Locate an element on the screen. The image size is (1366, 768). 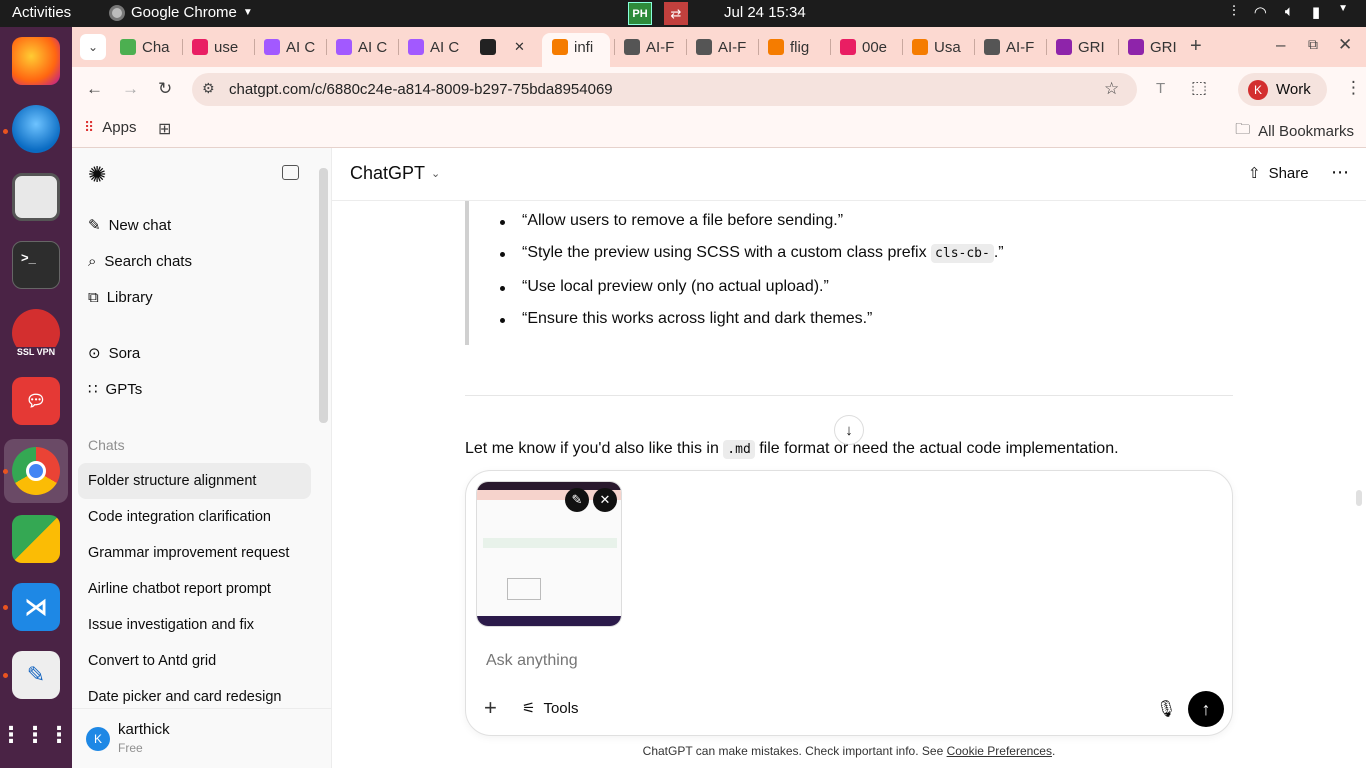
tray-arrows-icon: ⇄ is located at coordinates (676, 13).